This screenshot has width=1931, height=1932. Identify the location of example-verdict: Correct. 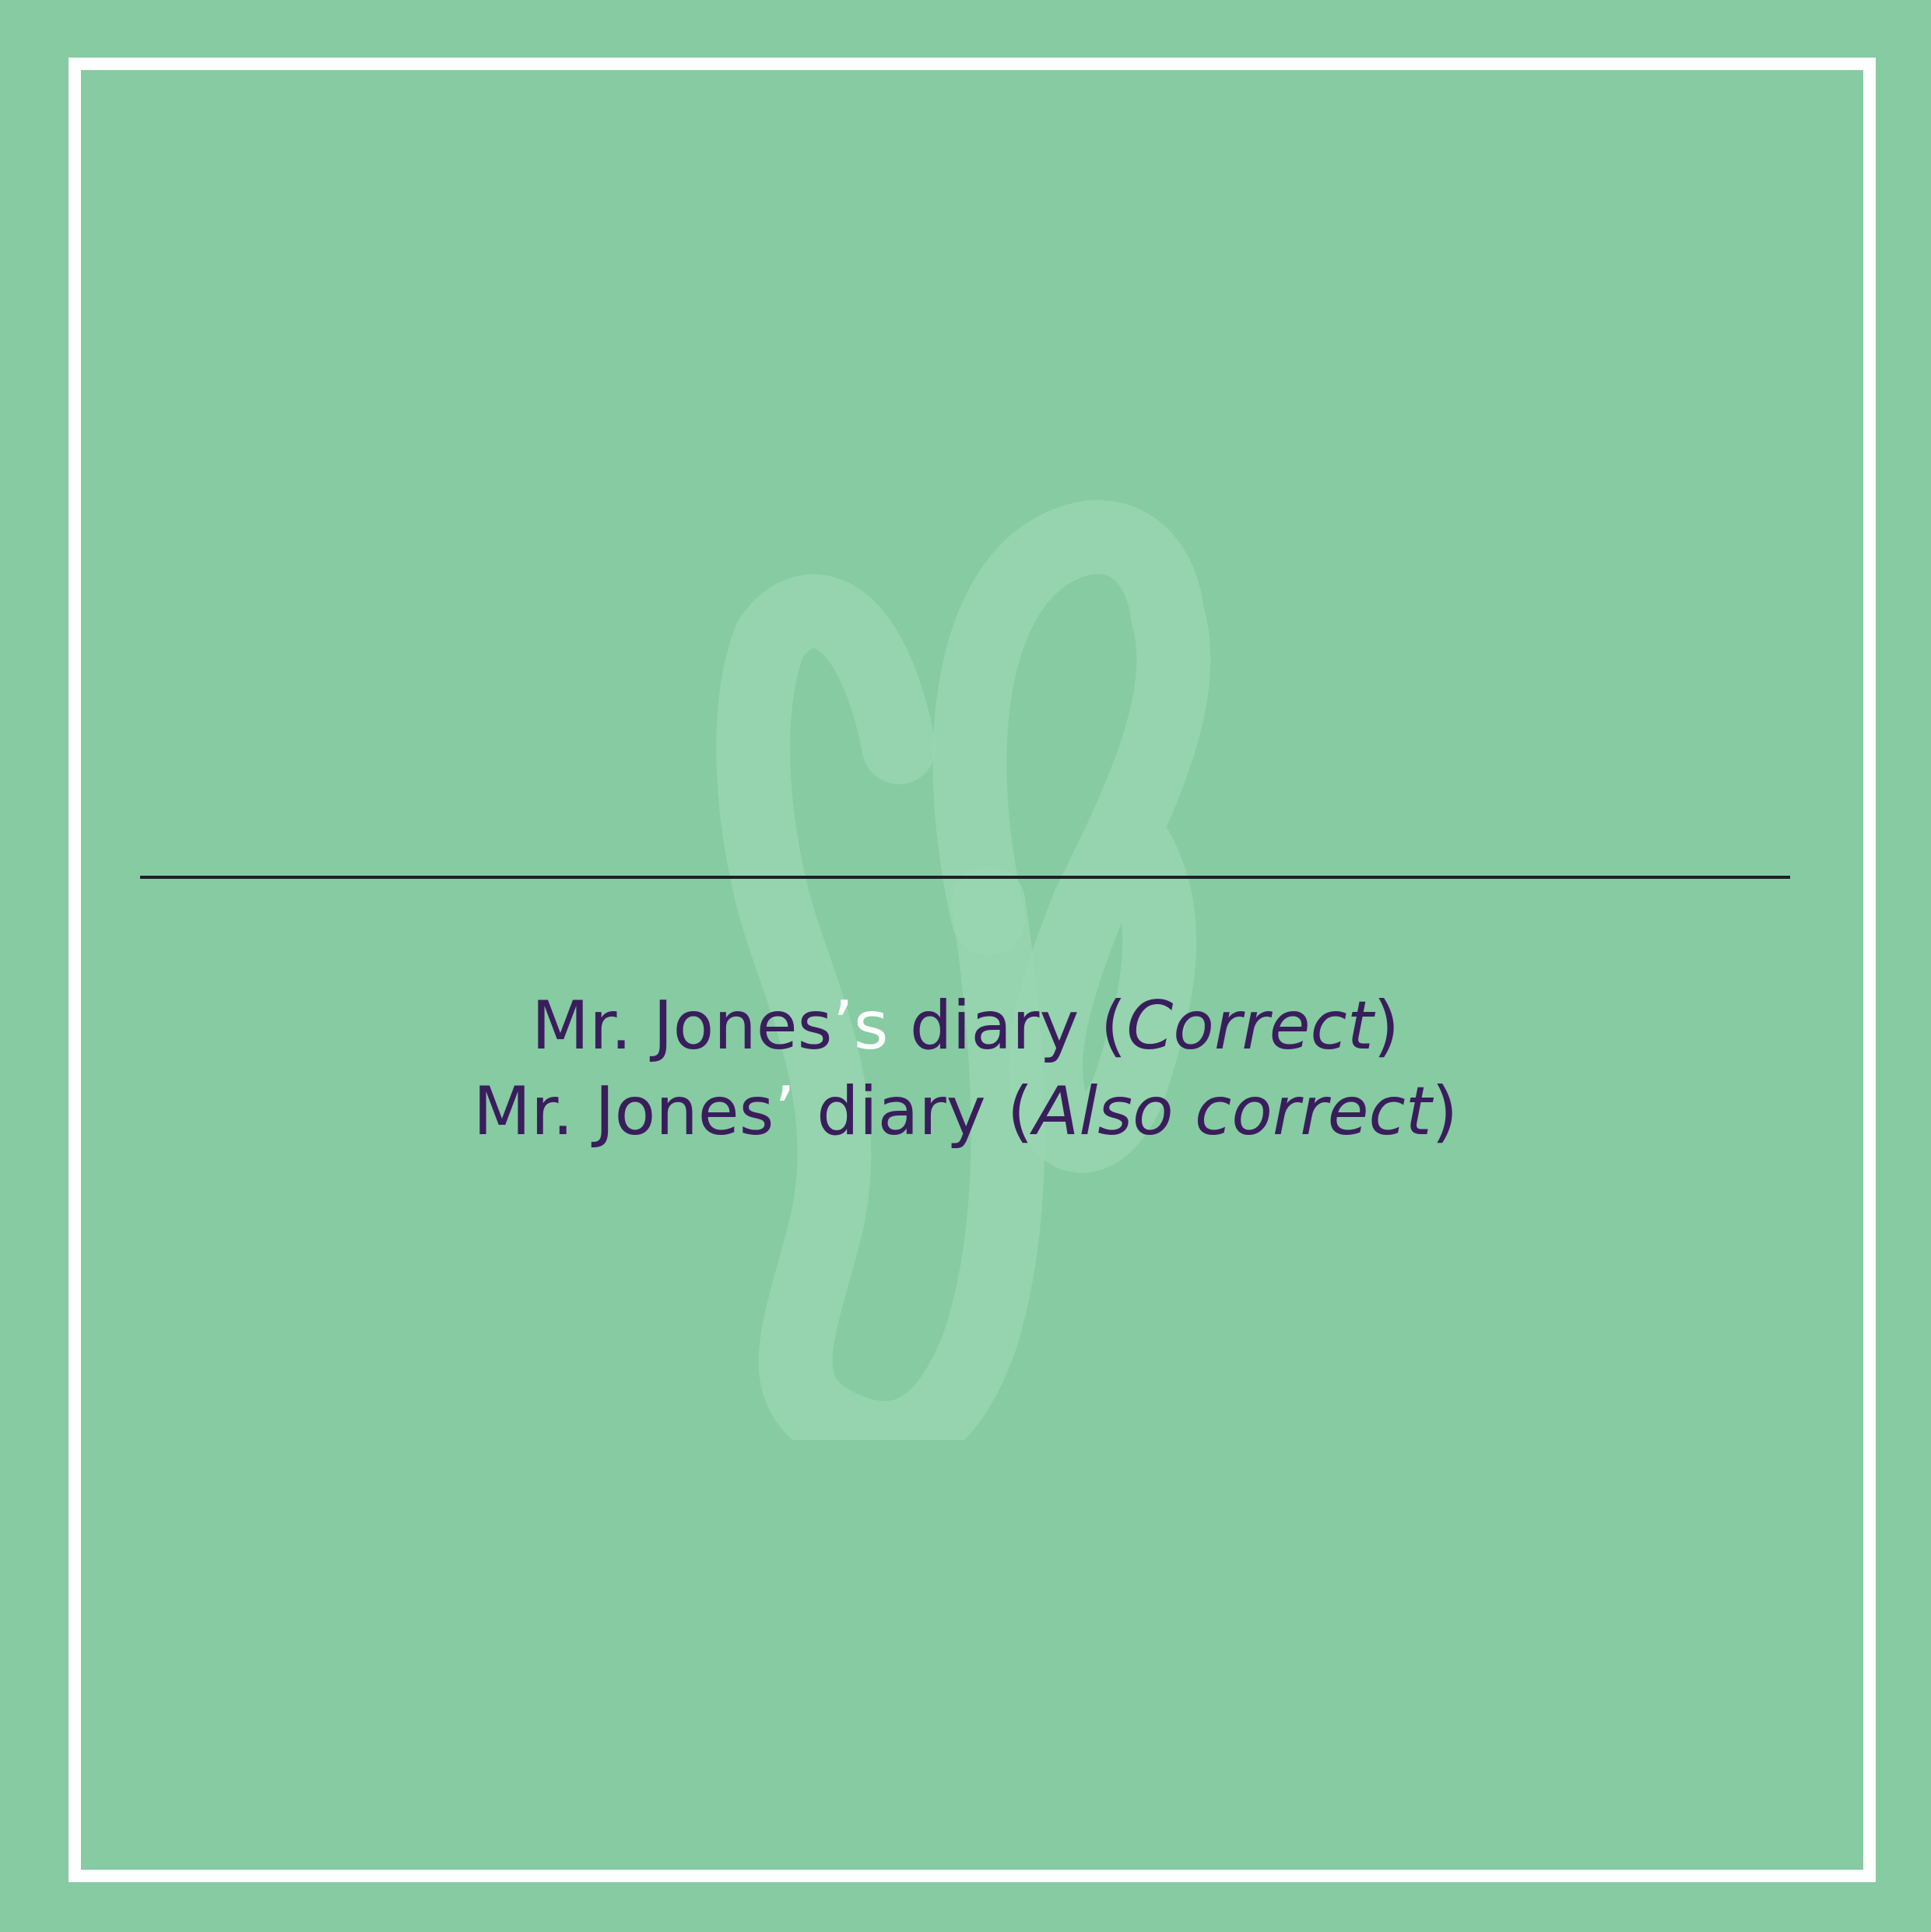
(1250, 1026).